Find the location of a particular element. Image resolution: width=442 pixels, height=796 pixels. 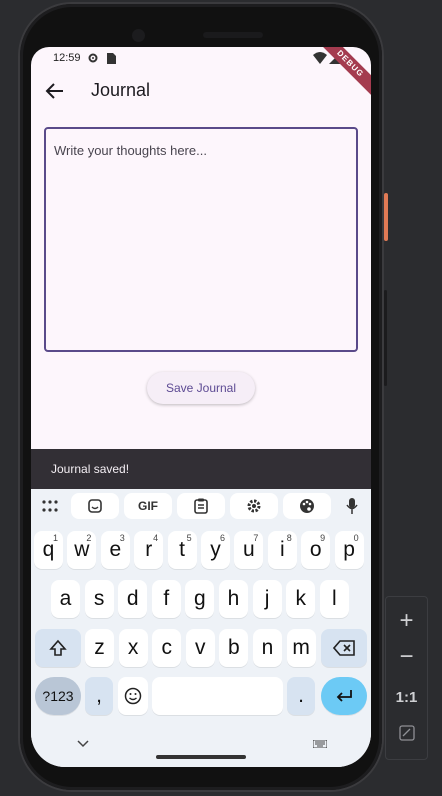

enter-key is located at coordinates (344, 696).